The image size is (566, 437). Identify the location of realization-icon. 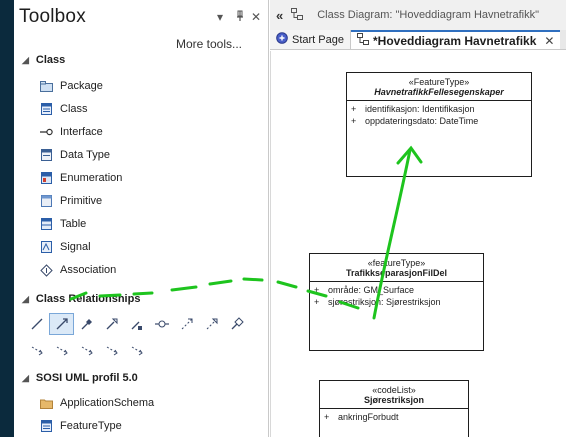
(136, 324).